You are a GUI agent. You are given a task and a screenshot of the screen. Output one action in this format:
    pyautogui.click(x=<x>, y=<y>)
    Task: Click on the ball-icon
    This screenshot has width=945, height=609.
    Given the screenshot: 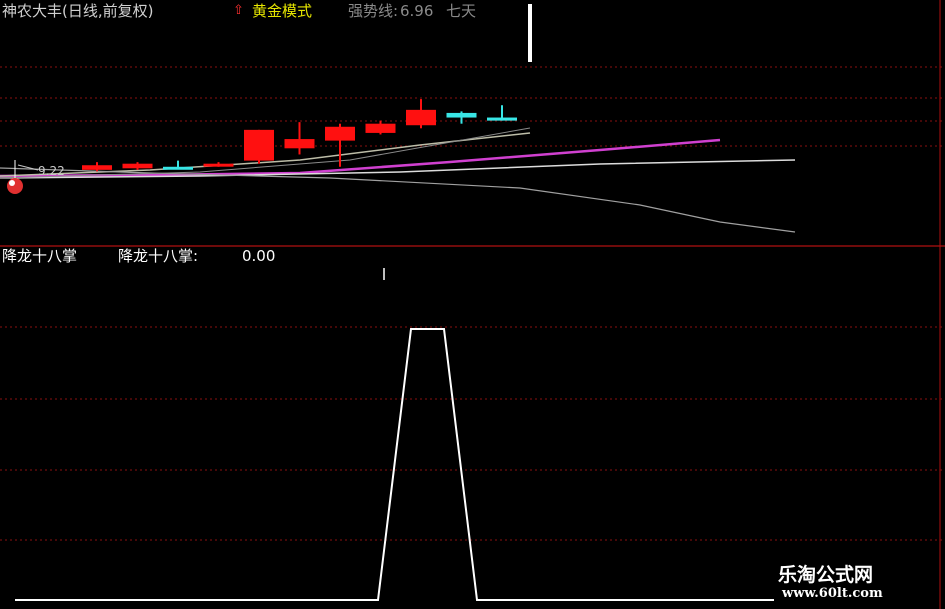 What is the action you would take?
    pyautogui.click(x=15, y=186)
    